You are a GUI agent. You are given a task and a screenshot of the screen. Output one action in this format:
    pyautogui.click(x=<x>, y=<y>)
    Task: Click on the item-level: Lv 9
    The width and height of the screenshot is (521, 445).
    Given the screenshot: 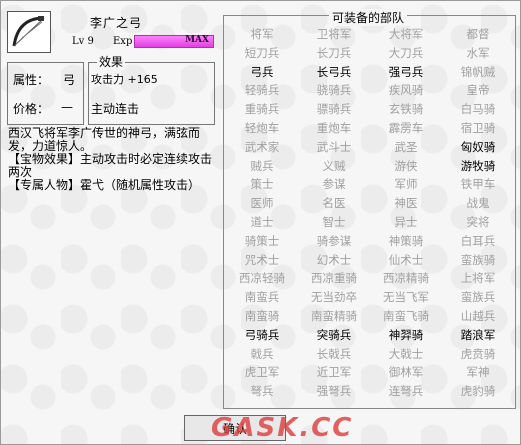 What is the action you would take?
    pyautogui.click(x=83, y=41)
    